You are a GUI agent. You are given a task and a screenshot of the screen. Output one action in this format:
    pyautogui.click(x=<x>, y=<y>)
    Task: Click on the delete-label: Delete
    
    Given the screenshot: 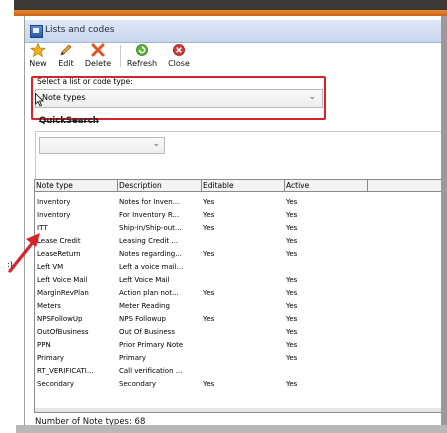 What is the action you would take?
    pyautogui.click(x=98, y=63)
    